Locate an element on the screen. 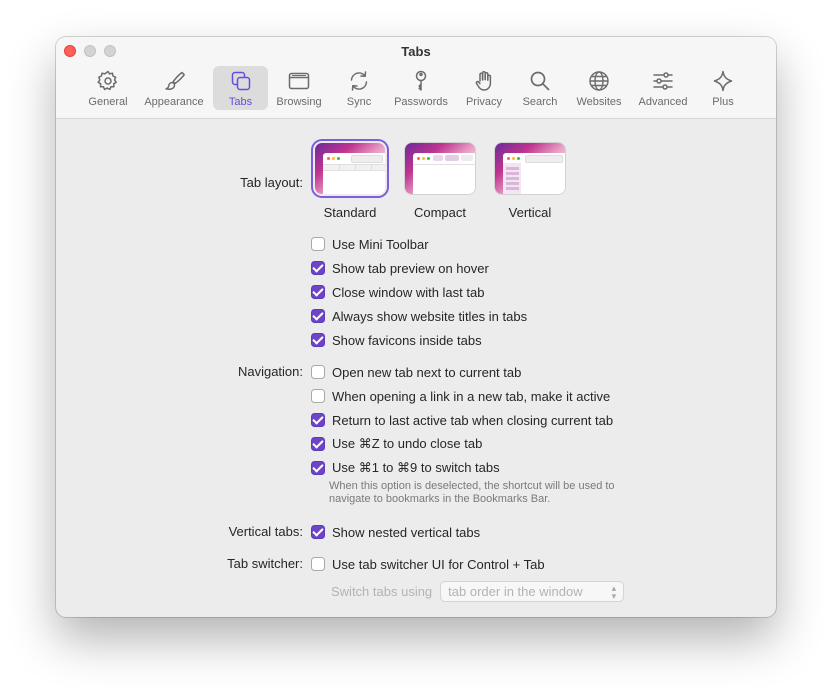 This screenshot has width=832, height=692. option-show-tab-preview: Show tab preview on hover is located at coordinates (400, 268).